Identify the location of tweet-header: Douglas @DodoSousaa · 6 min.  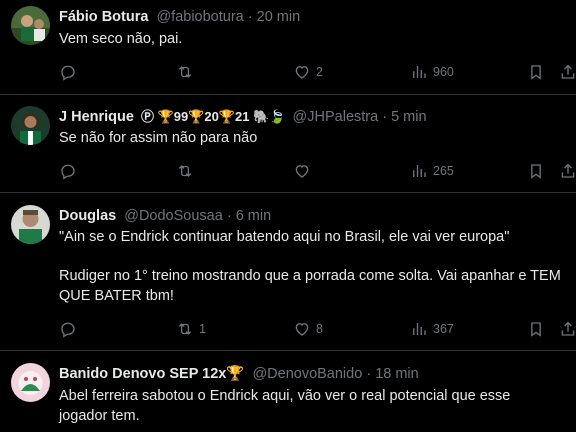
(165, 216).